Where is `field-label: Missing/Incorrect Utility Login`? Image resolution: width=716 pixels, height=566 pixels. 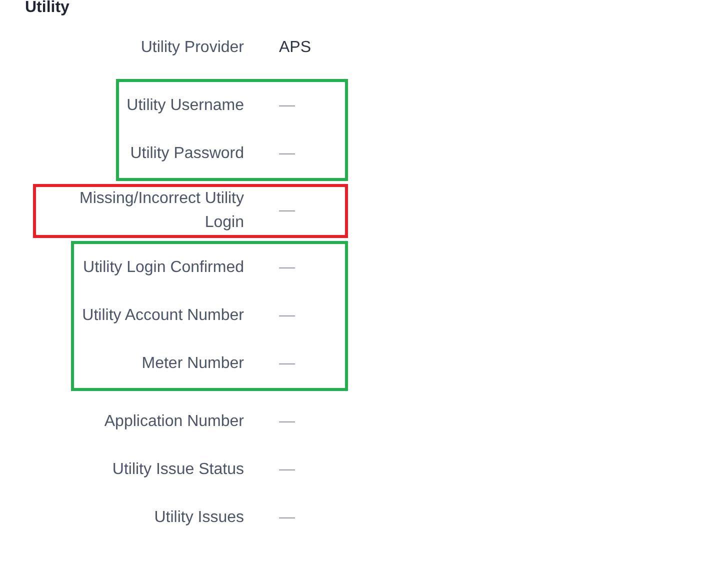 field-label: Missing/Incorrect Utility Login is located at coordinates (161, 211).